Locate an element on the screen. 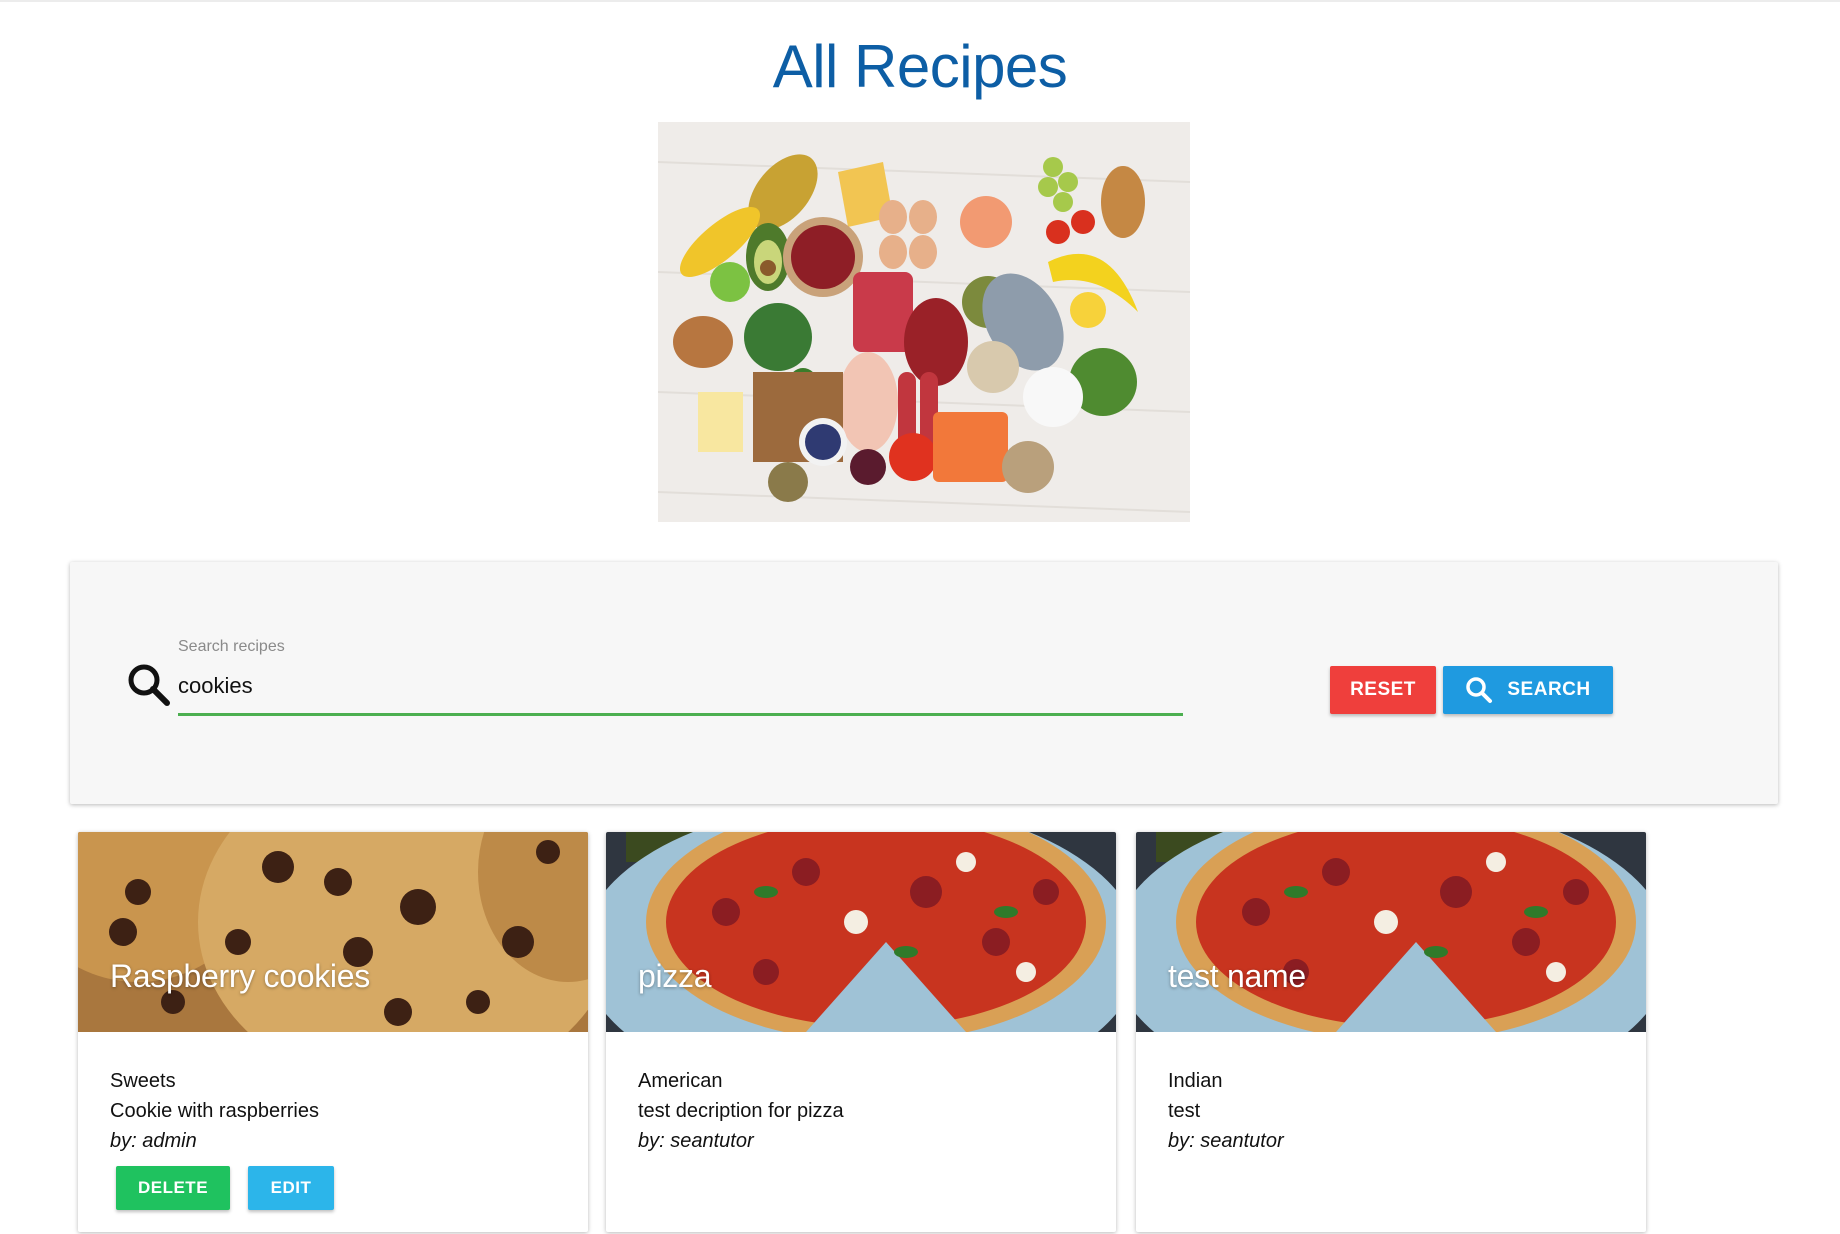  edit-button-label: EDIT is located at coordinates (291, 1187).